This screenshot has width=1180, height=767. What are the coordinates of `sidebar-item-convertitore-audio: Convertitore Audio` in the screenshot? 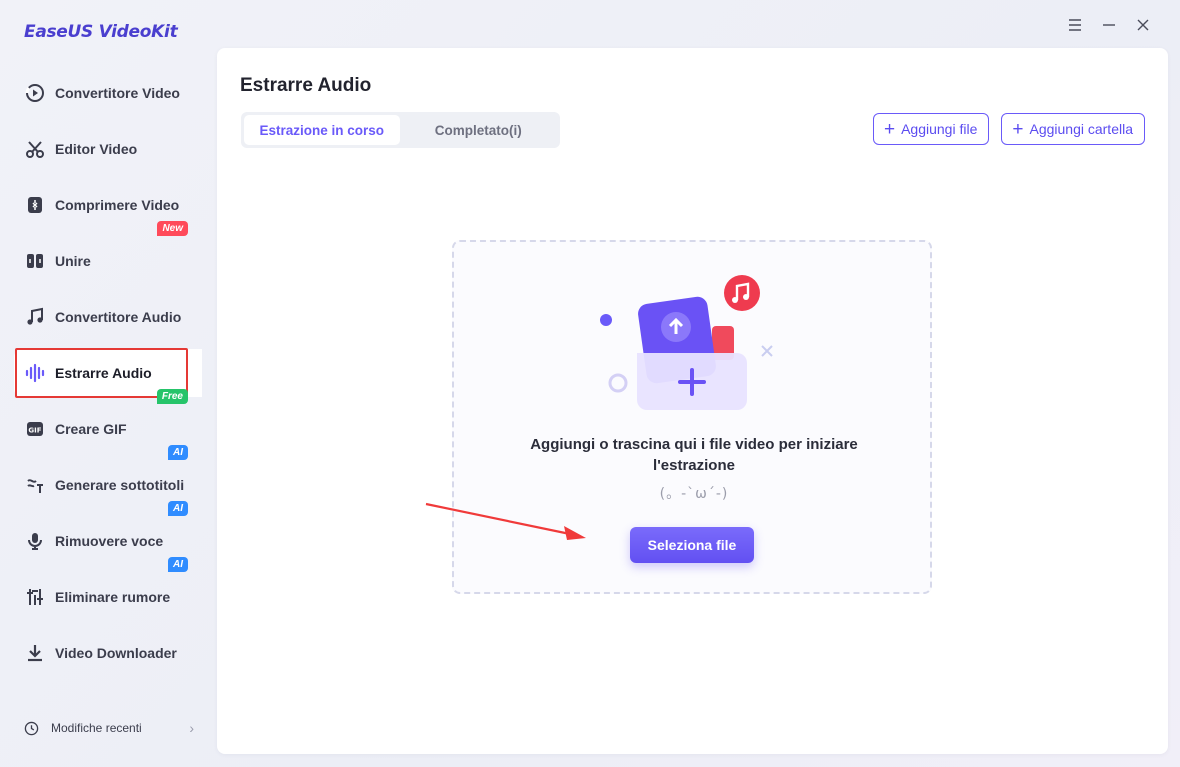 It's located at (108, 317).